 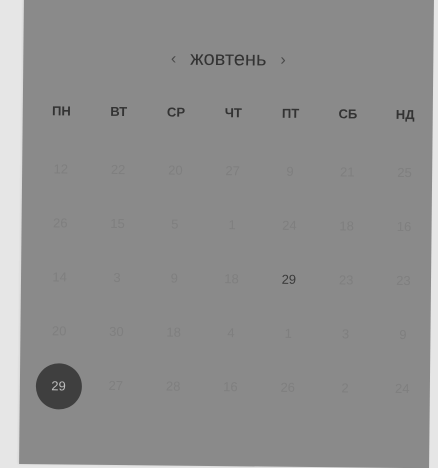 I want to click on weekday-header-row: ПН ВТ СР ЧТ ПТ СБ НД, so click(x=233, y=112).